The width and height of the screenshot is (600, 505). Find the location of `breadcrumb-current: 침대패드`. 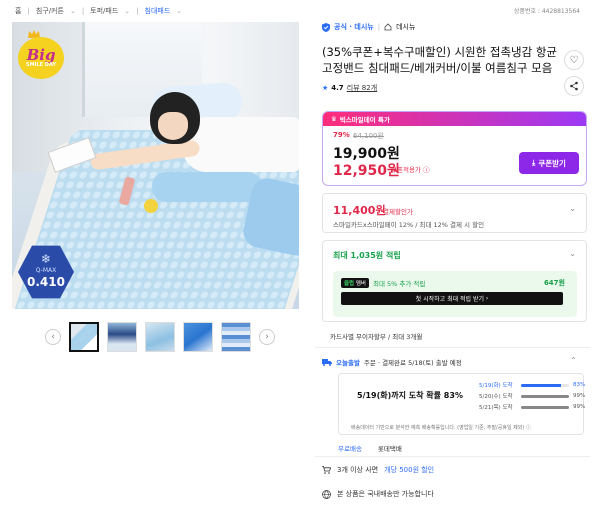

breadcrumb-current: 침대패드 is located at coordinates (158, 11).